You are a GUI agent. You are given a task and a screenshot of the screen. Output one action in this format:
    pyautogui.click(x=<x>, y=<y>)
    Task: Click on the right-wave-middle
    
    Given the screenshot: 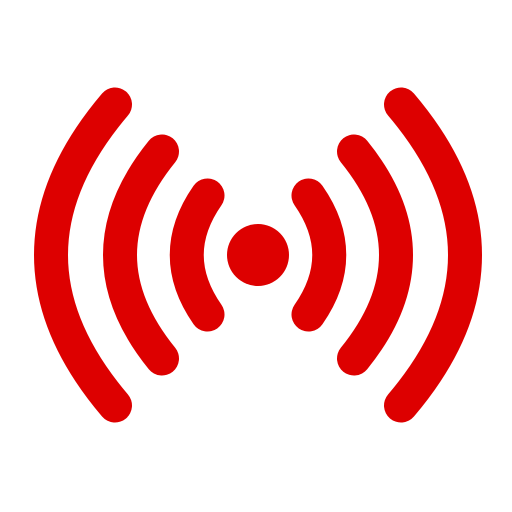 What is the action you would take?
    pyautogui.click(x=375, y=255)
    